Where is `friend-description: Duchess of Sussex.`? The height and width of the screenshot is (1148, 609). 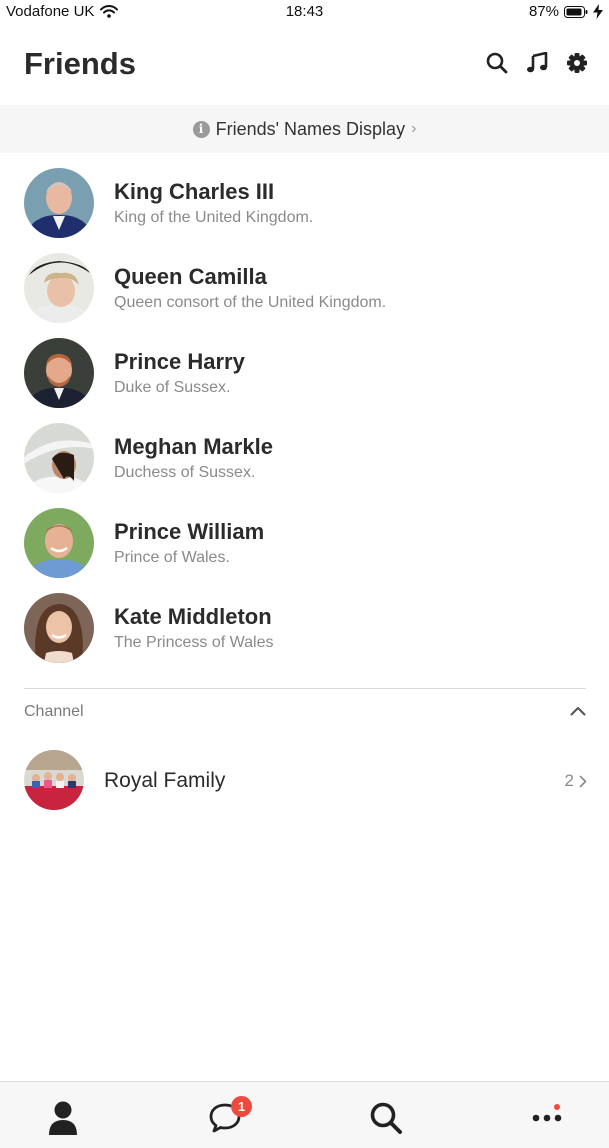
friend-description: Duchess of Sussex. is located at coordinates (185, 472).